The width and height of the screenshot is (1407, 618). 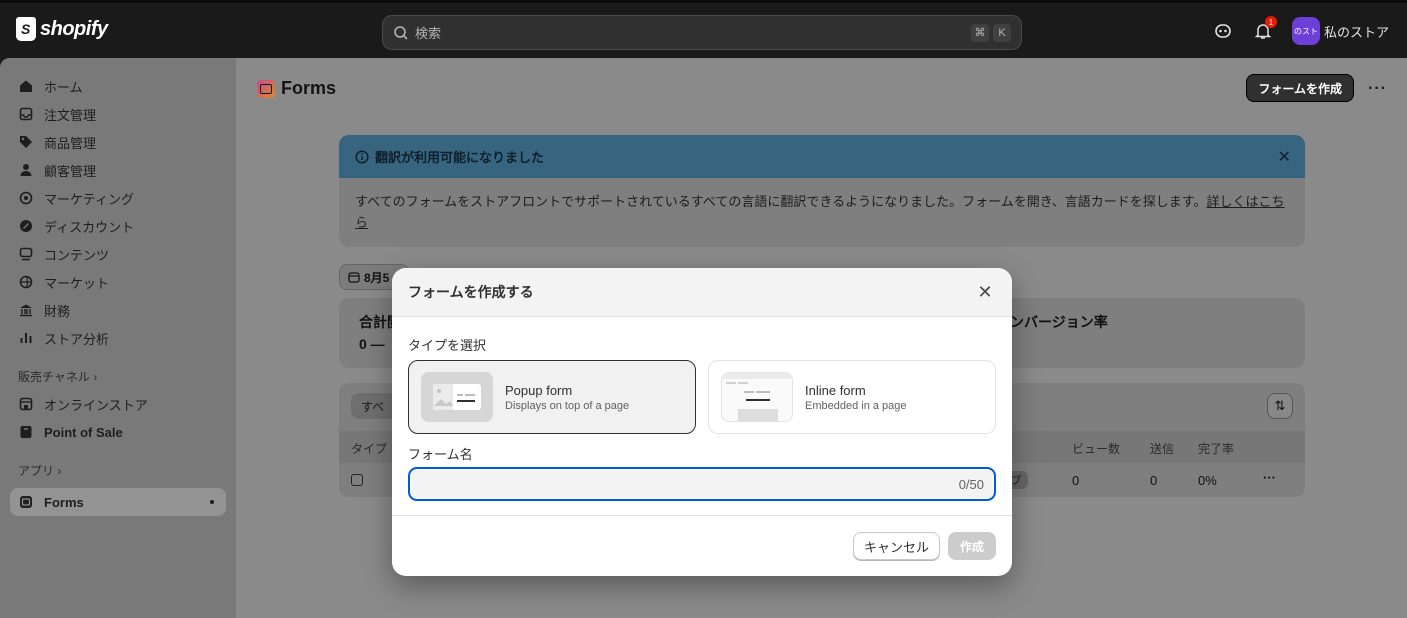 I want to click on date-filter-label: 8月5, so click(x=377, y=277).